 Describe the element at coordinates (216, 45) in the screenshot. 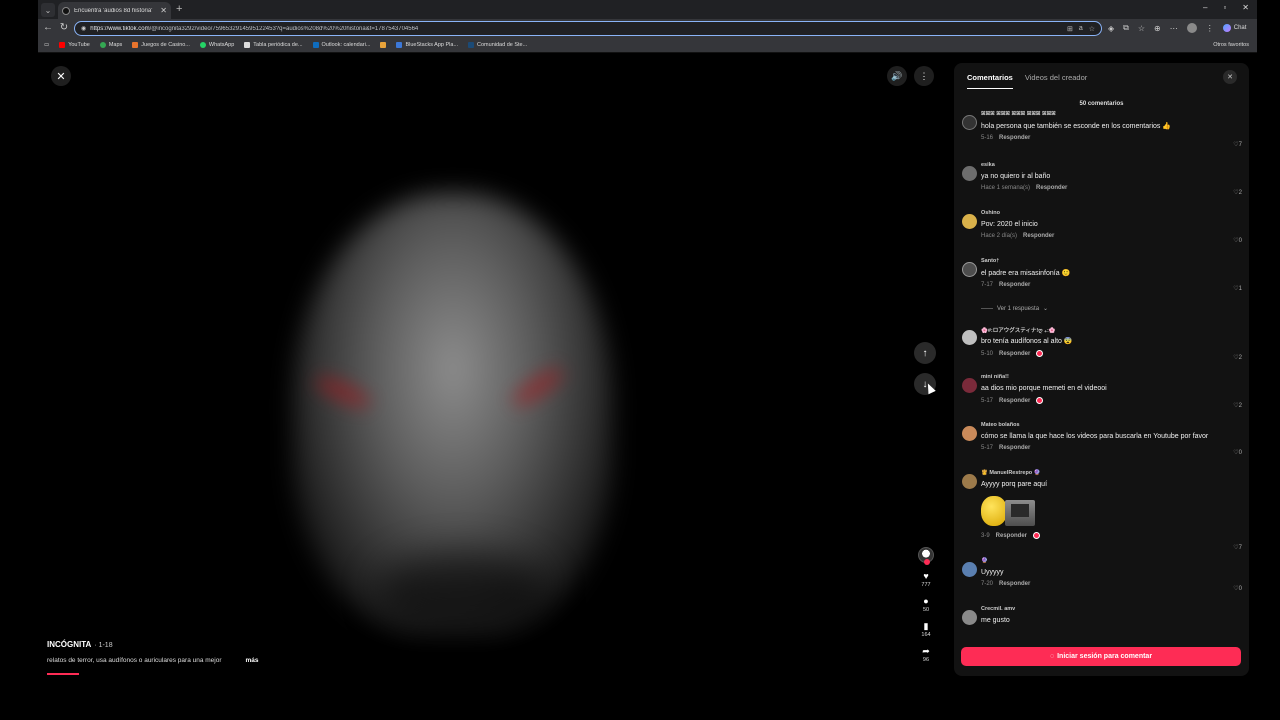

I see `bookmark-whatsapp: WhatsApp` at that location.